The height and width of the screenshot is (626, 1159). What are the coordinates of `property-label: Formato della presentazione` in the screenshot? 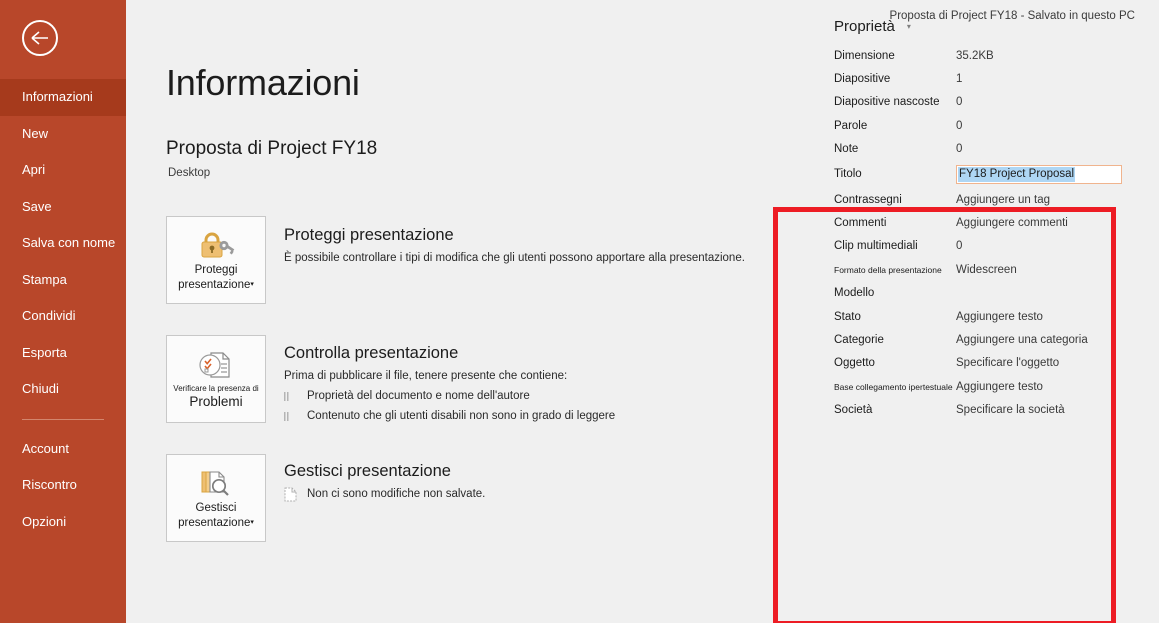 It's located at (888, 269).